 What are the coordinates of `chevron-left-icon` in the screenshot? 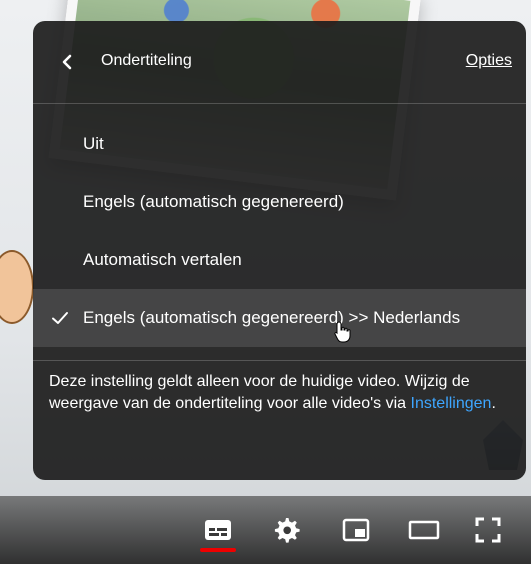 It's located at (67, 62).